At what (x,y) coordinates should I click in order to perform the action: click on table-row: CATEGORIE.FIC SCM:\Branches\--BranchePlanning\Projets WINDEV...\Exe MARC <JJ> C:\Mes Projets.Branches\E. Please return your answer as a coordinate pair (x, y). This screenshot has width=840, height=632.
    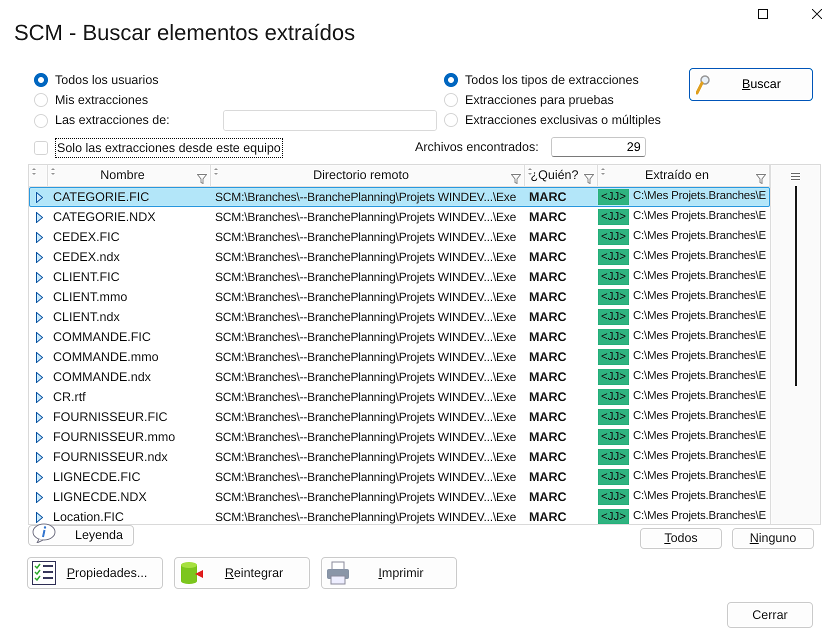
    Looking at the image, I should click on (399, 197).